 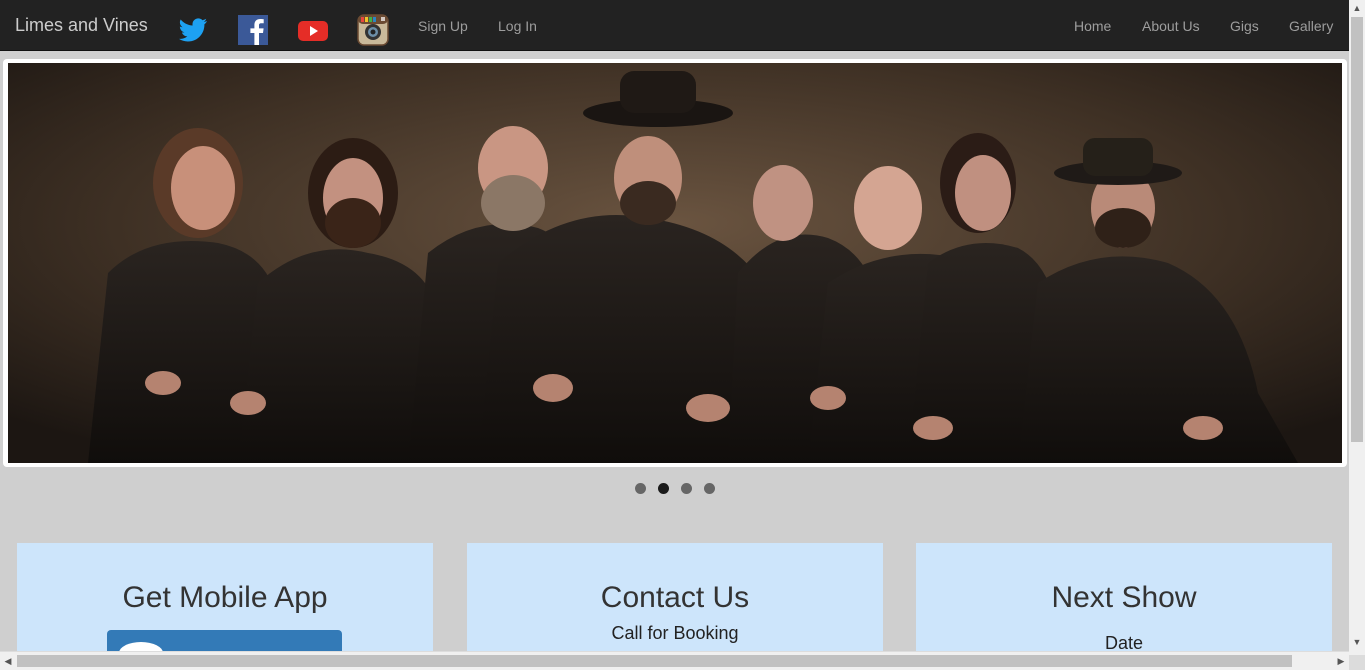 What do you see at coordinates (253, 30) in the screenshot?
I see `facebook-icon` at bounding box center [253, 30].